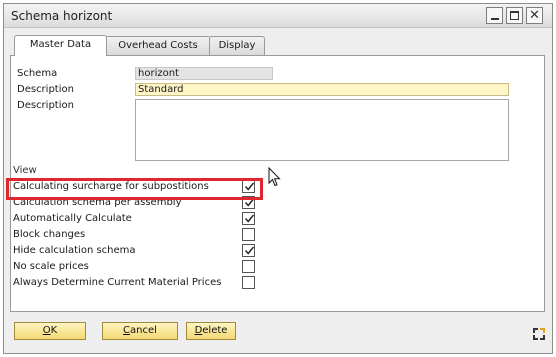  Describe the element at coordinates (322, 89) in the screenshot. I see `description-field: Standard` at that location.